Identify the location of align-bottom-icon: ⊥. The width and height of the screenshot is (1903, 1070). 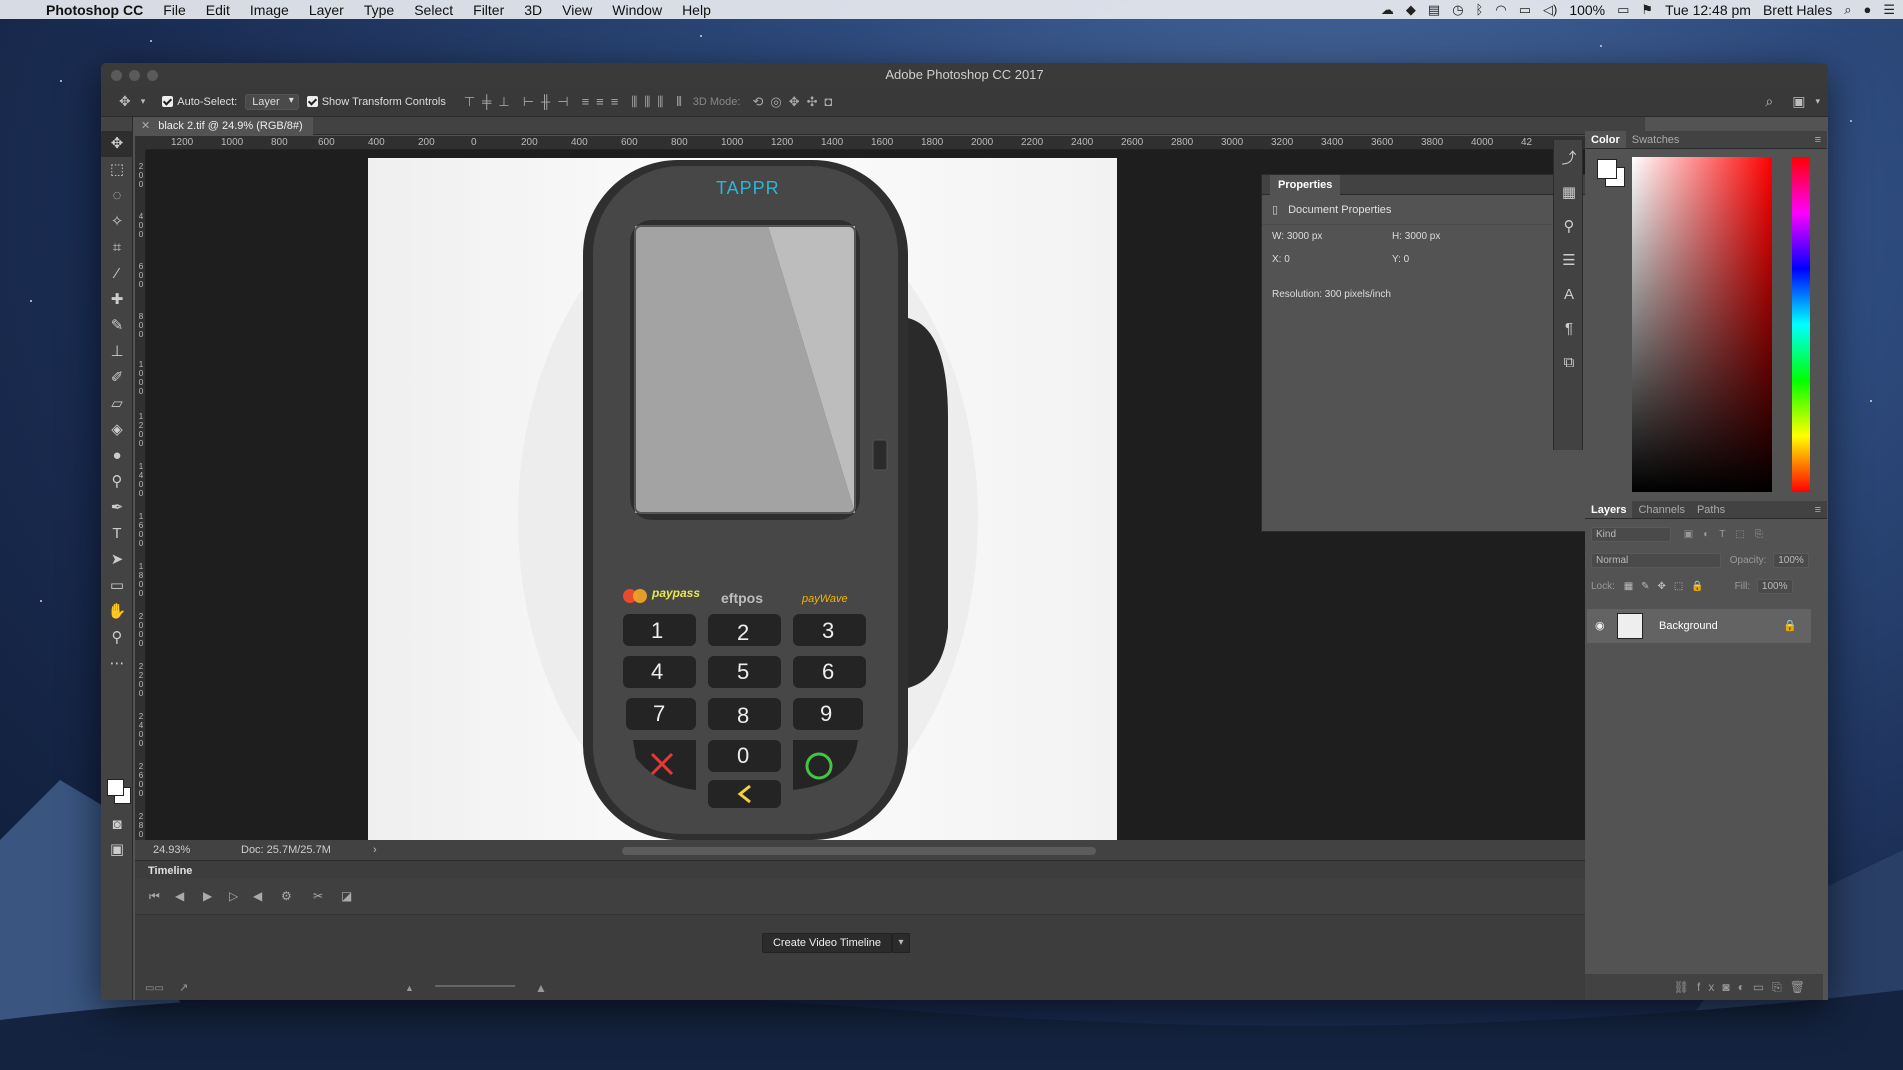
(503, 102).